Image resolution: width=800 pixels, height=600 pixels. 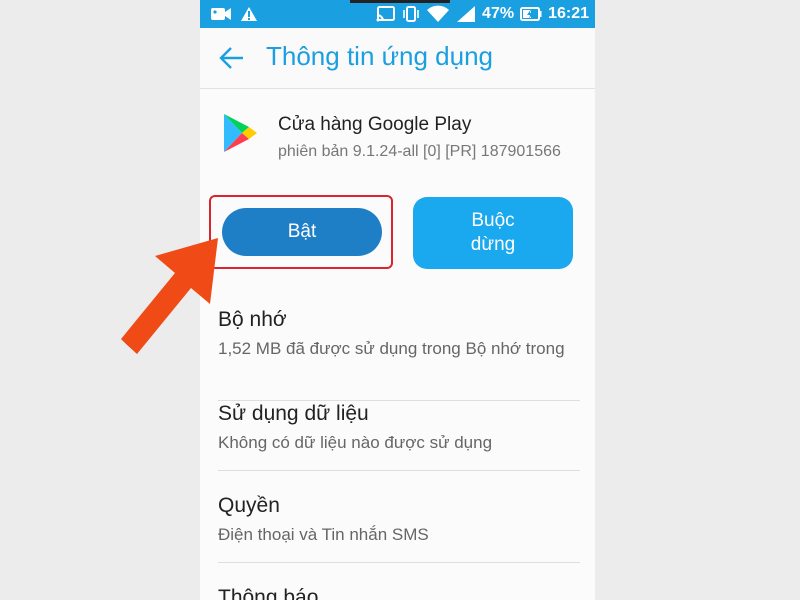 What do you see at coordinates (375, 124) in the screenshot?
I see `app-name: Cửa hàng Google Play` at bounding box center [375, 124].